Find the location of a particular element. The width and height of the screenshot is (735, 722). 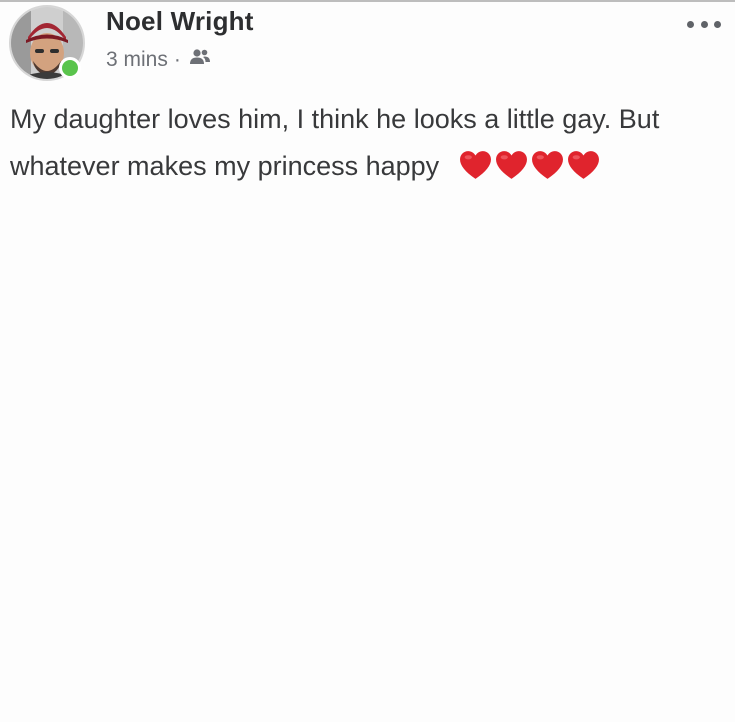

post-meta: 3 mins · is located at coordinates (158, 60).